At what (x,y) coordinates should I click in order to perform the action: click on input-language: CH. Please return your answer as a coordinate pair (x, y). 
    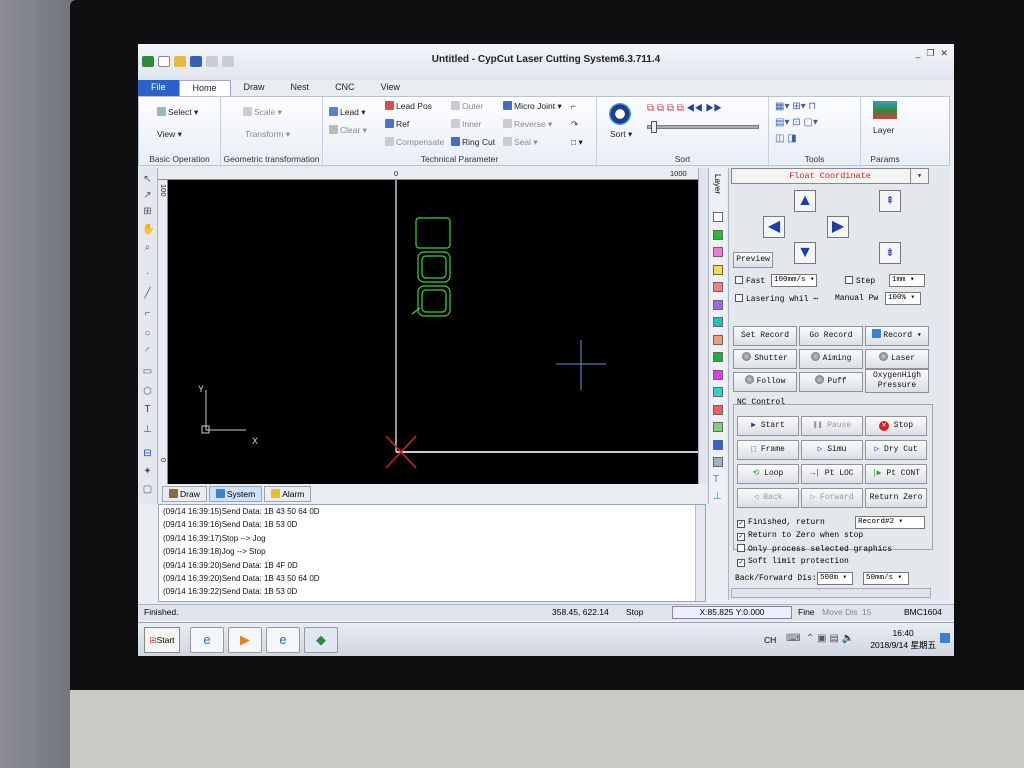
    Looking at the image, I should click on (770, 640).